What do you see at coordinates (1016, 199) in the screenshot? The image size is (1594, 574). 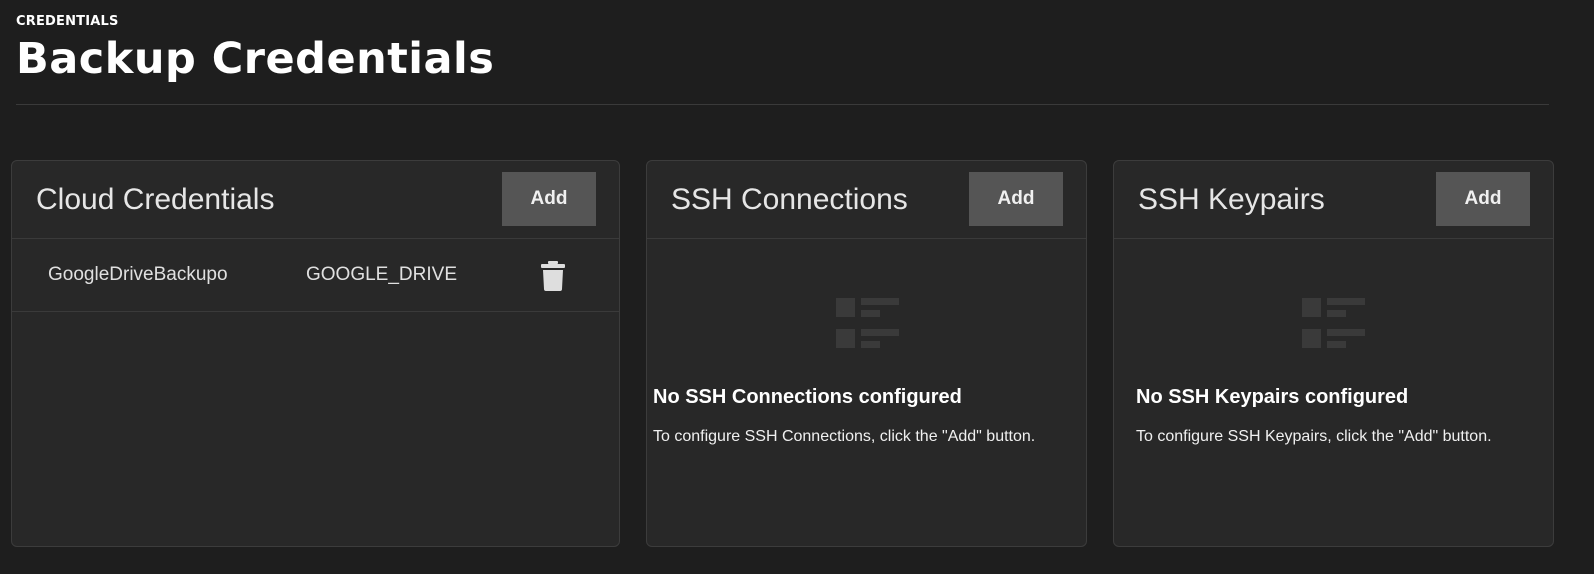 I see `add-ssh-connection-button: Add` at bounding box center [1016, 199].